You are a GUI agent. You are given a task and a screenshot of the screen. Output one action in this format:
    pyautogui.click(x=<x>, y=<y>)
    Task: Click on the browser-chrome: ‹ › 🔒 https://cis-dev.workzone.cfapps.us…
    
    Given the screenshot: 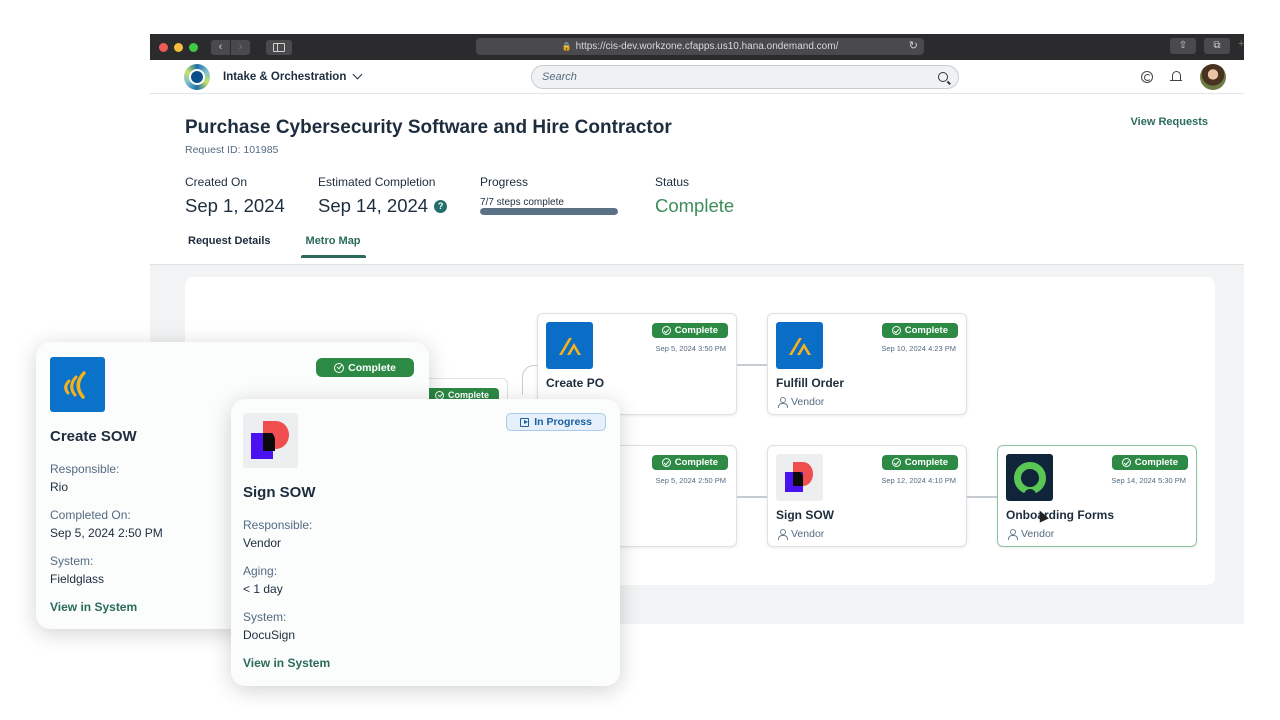 What is the action you would take?
    pyautogui.click(x=697, y=47)
    